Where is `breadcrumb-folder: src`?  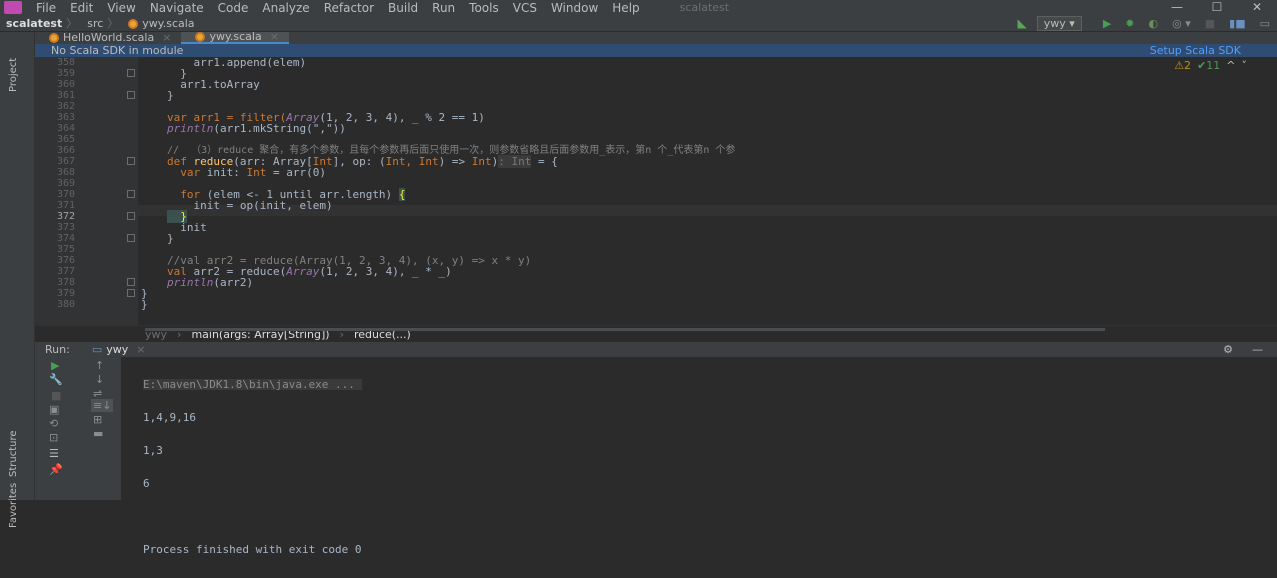 breadcrumb-folder: src is located at coordinates (95, 23).